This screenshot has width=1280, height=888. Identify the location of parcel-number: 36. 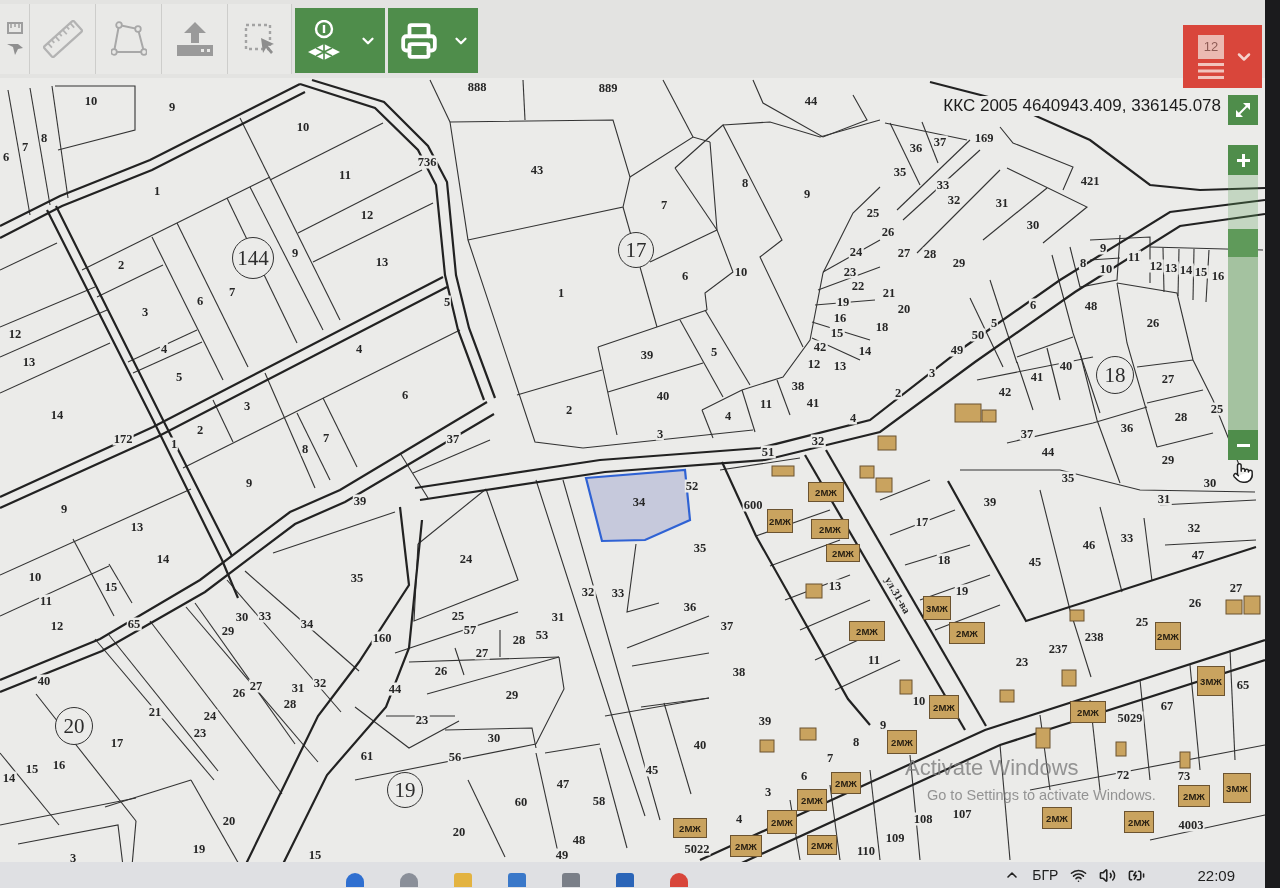
(690, 607).